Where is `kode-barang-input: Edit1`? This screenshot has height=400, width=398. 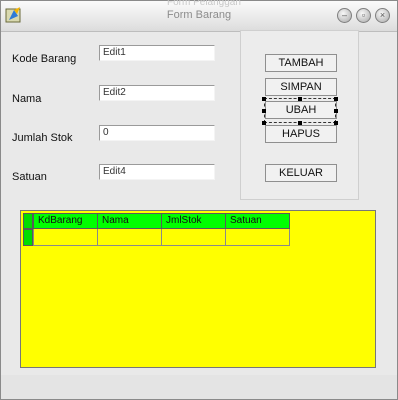
kode-barang-input: Edit1 is located at coordinates (157, 53).